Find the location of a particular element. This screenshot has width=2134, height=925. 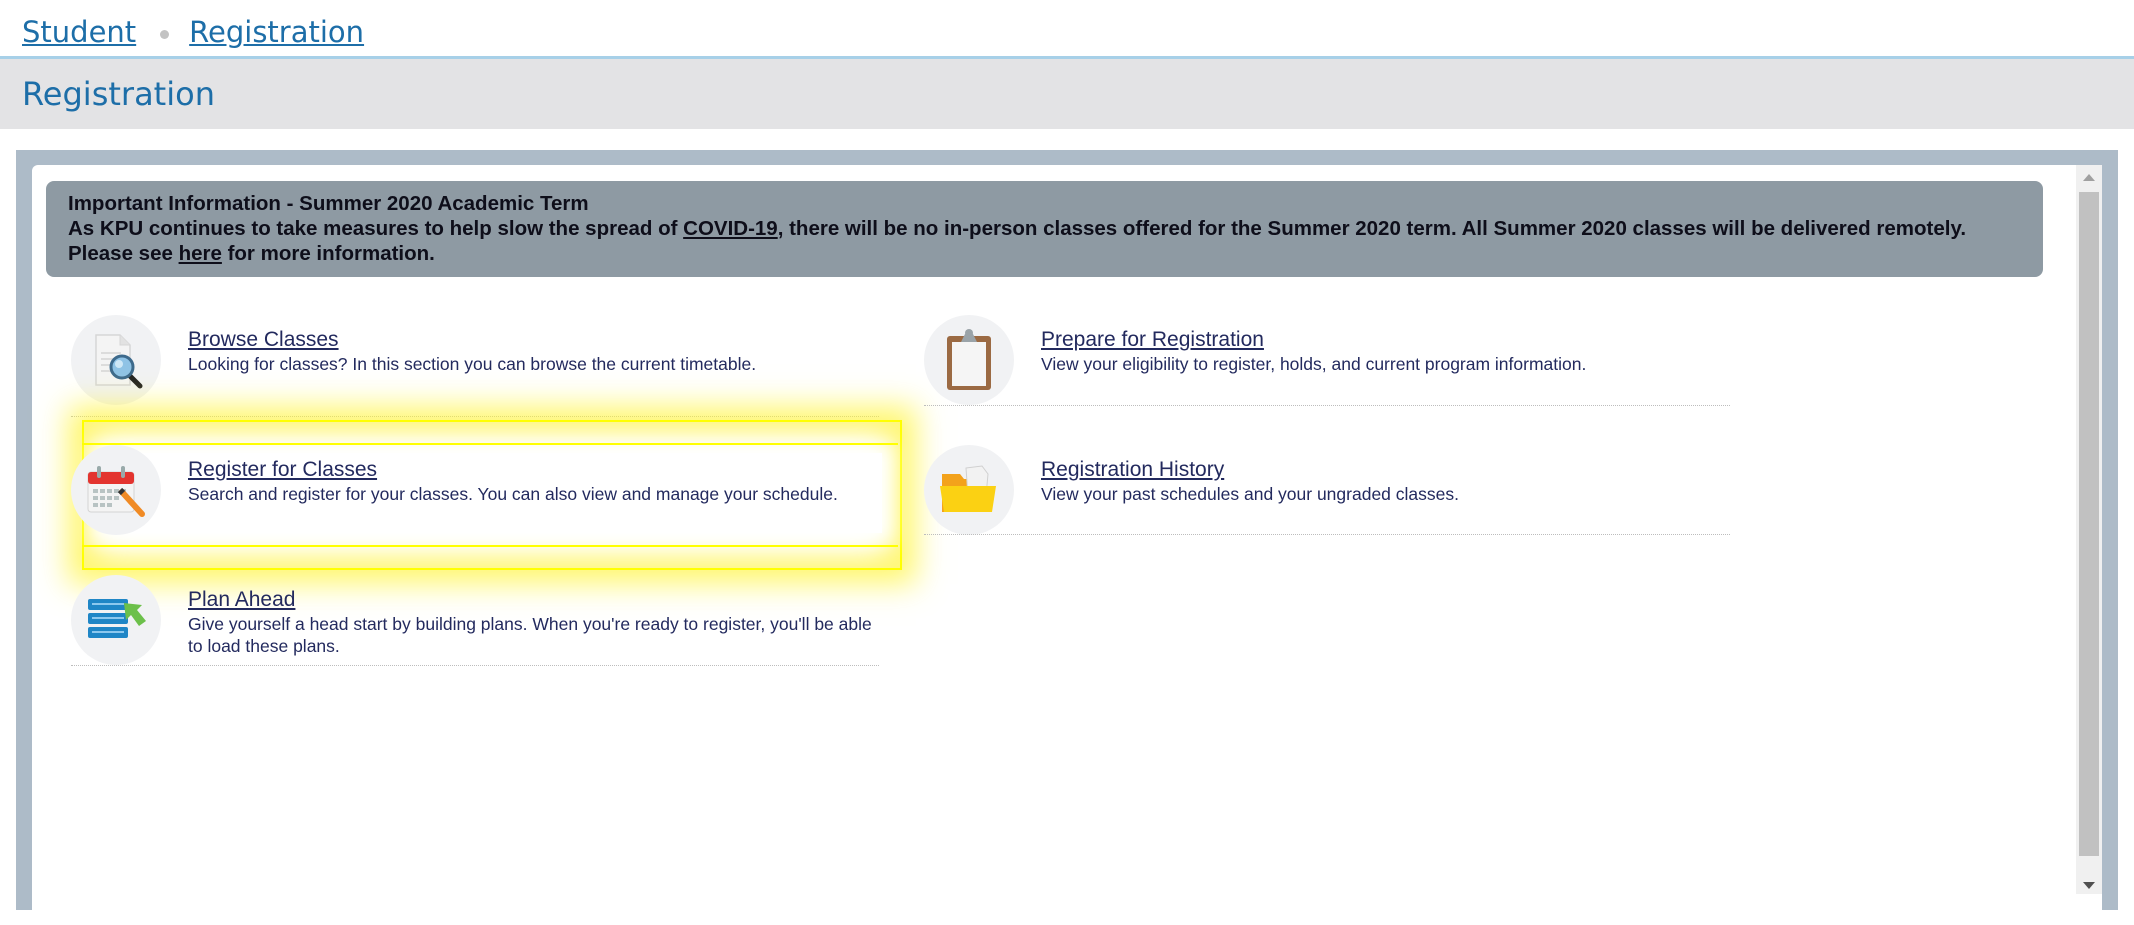

page-title: Registration is located at coordinates (118, 94).